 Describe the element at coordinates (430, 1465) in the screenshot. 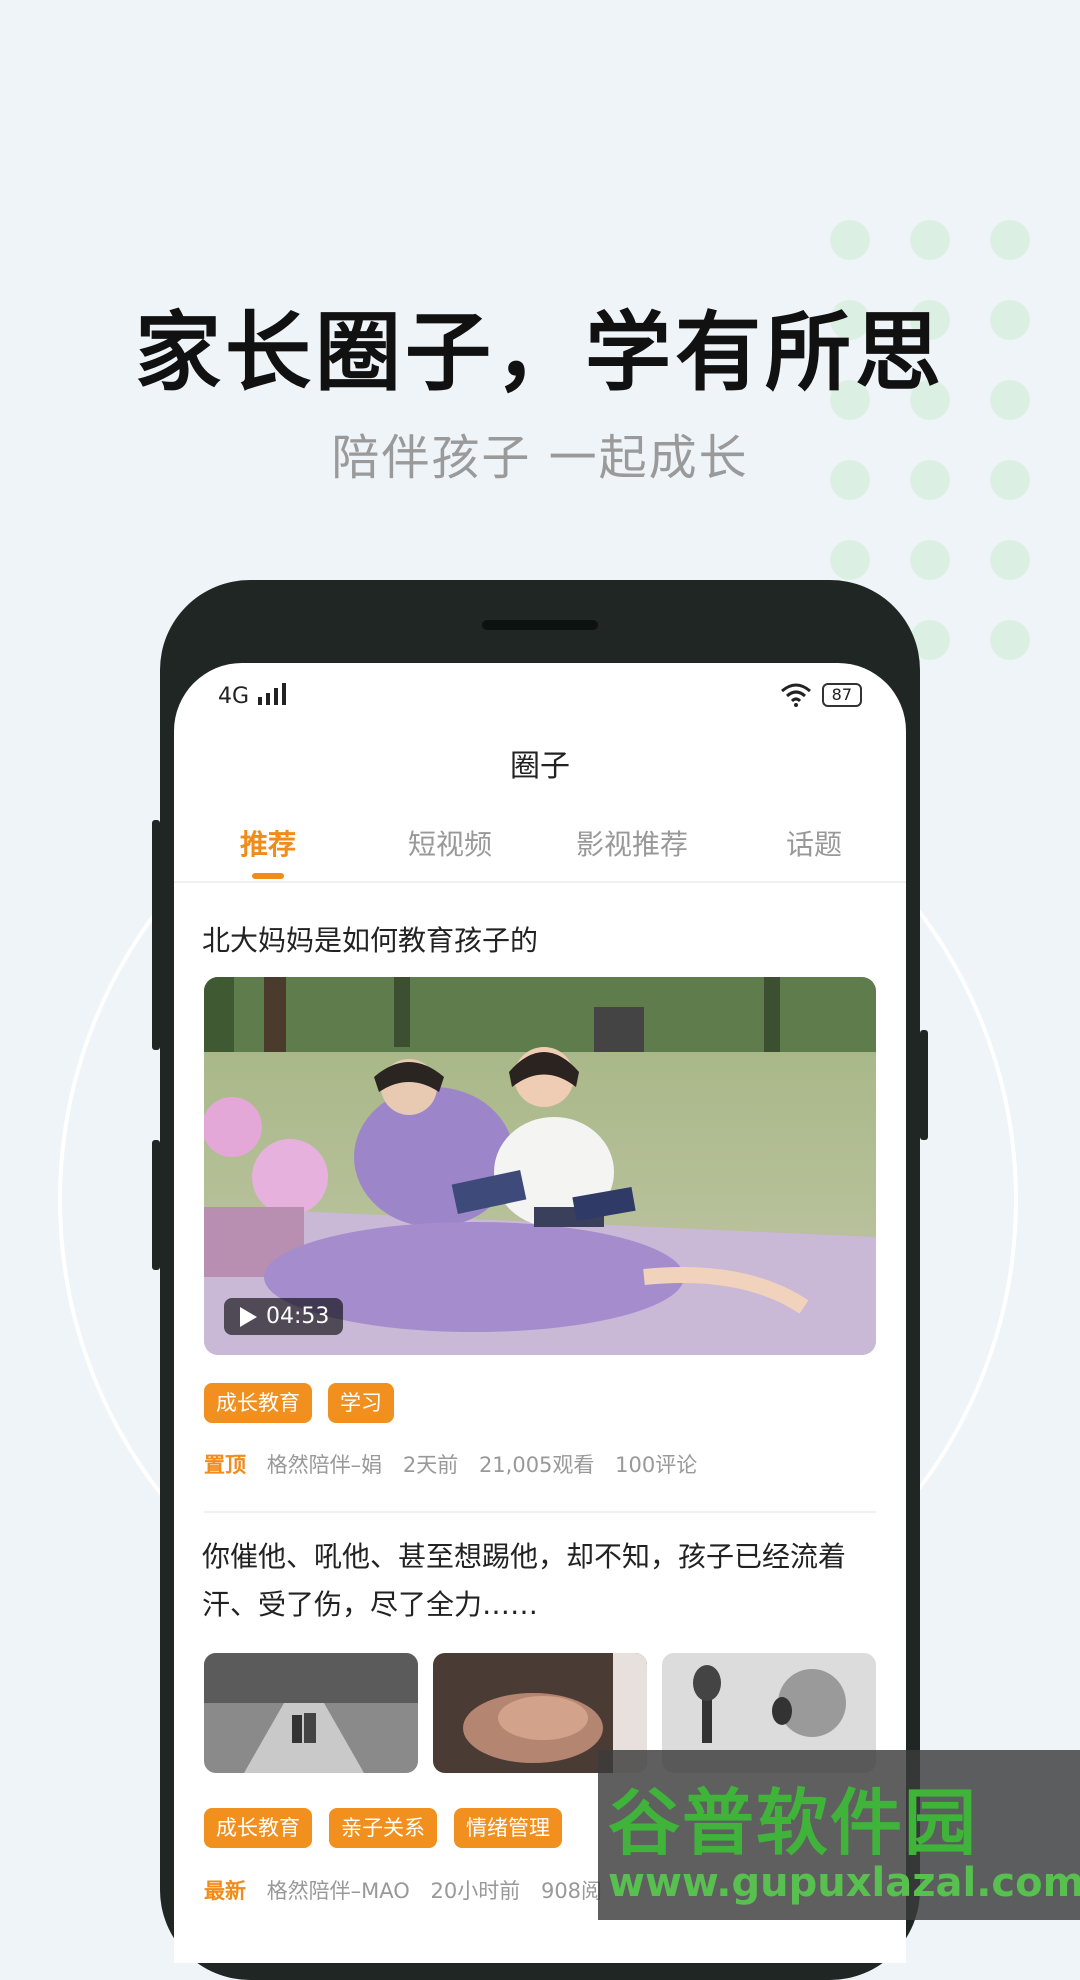

I see `post-time: 2天前` at that location.